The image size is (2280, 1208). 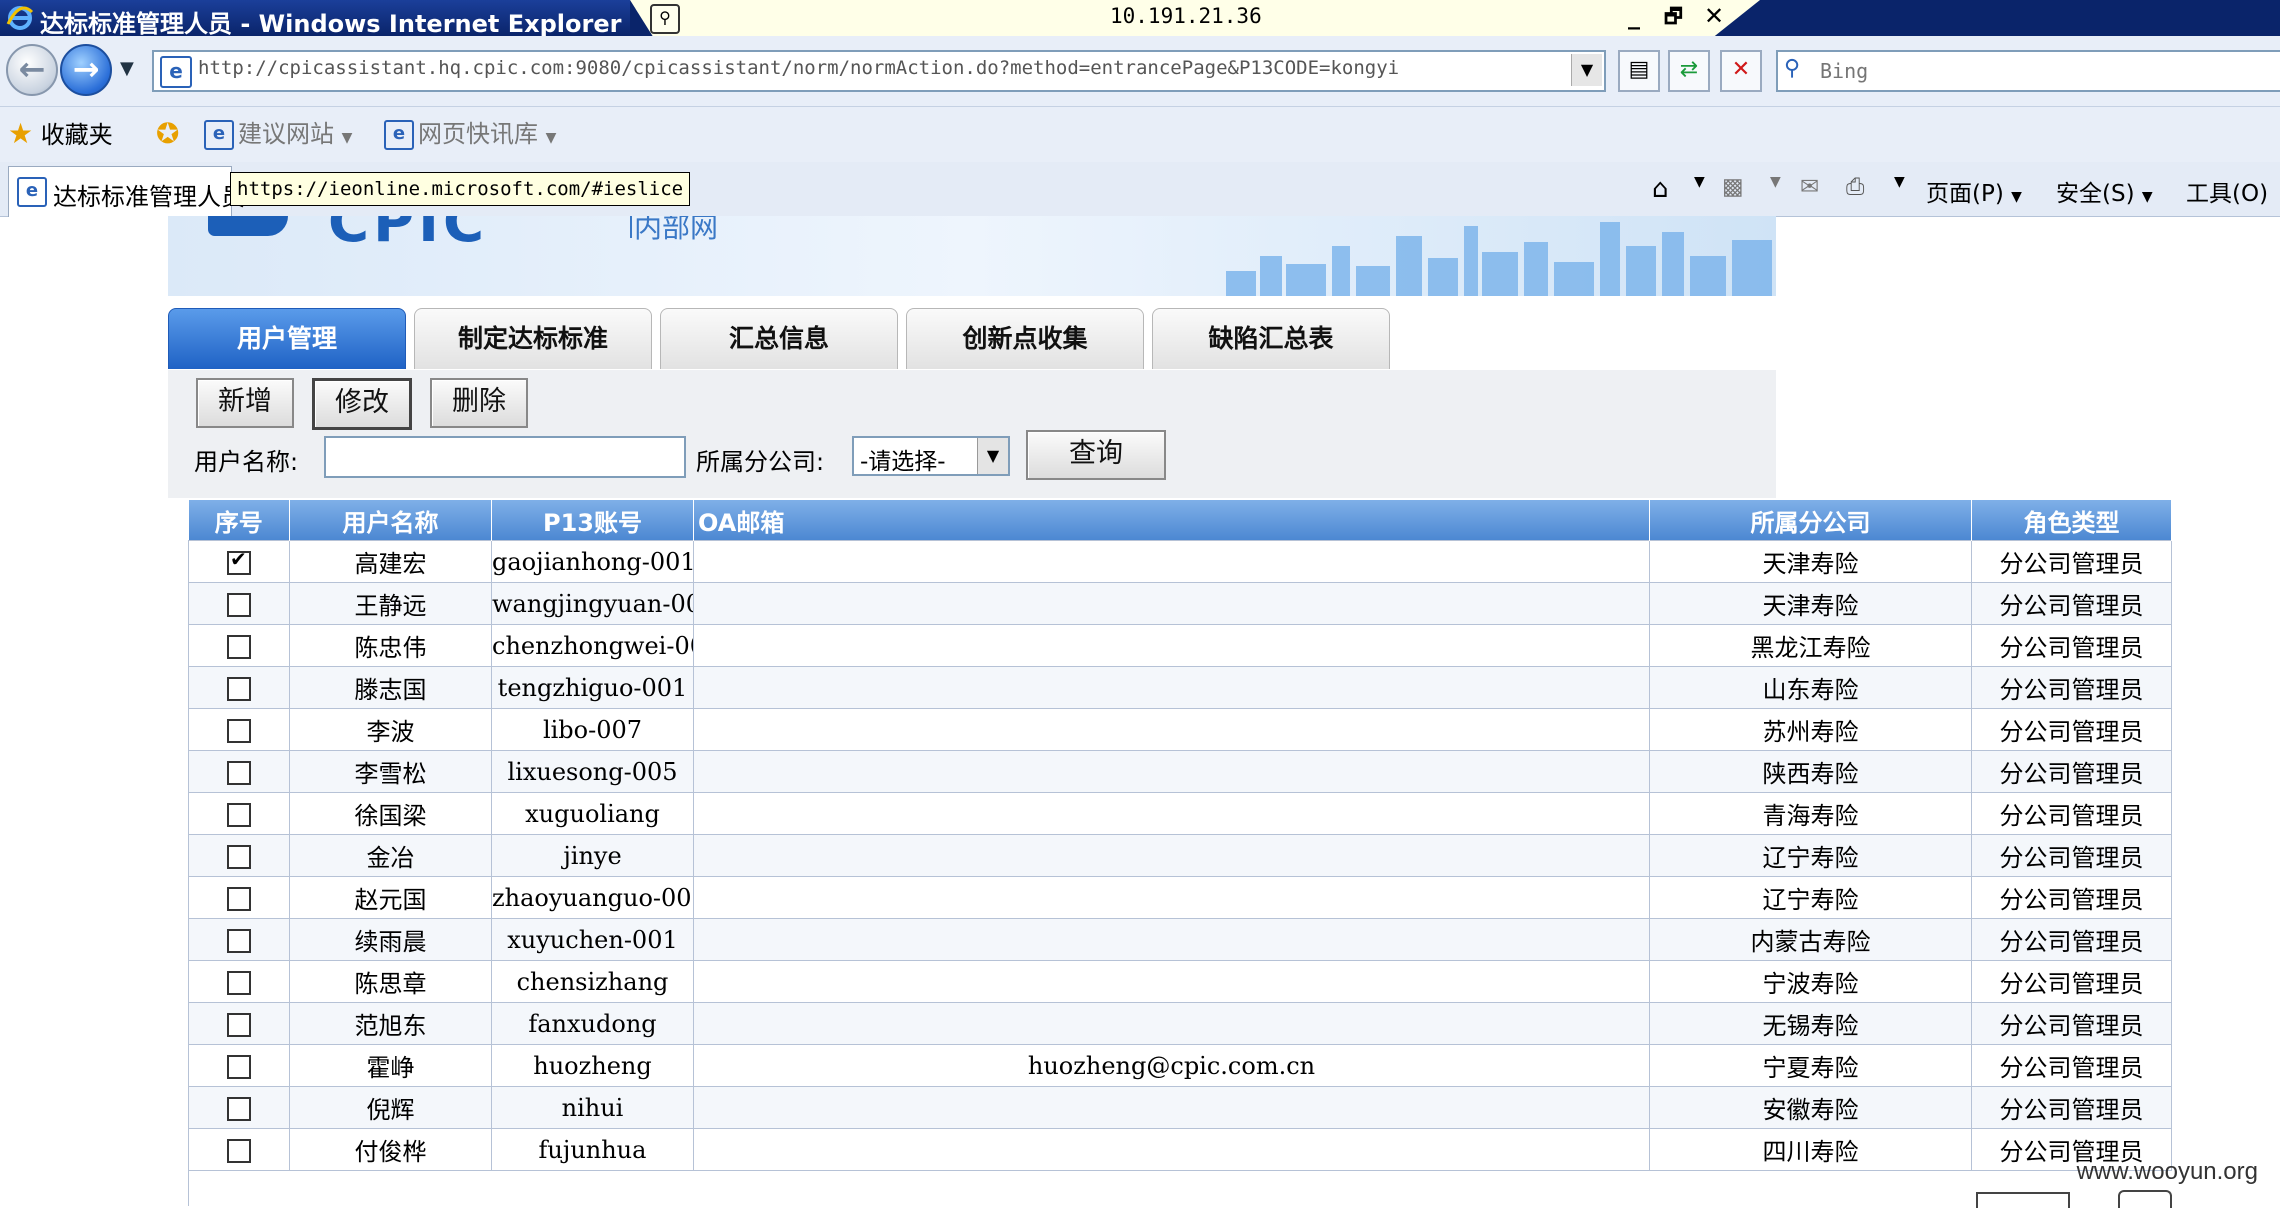 What do you see at coordinates (390, 729) in the screenshot?
I see `cell-username: 李波` at bounding box center [390, 729].